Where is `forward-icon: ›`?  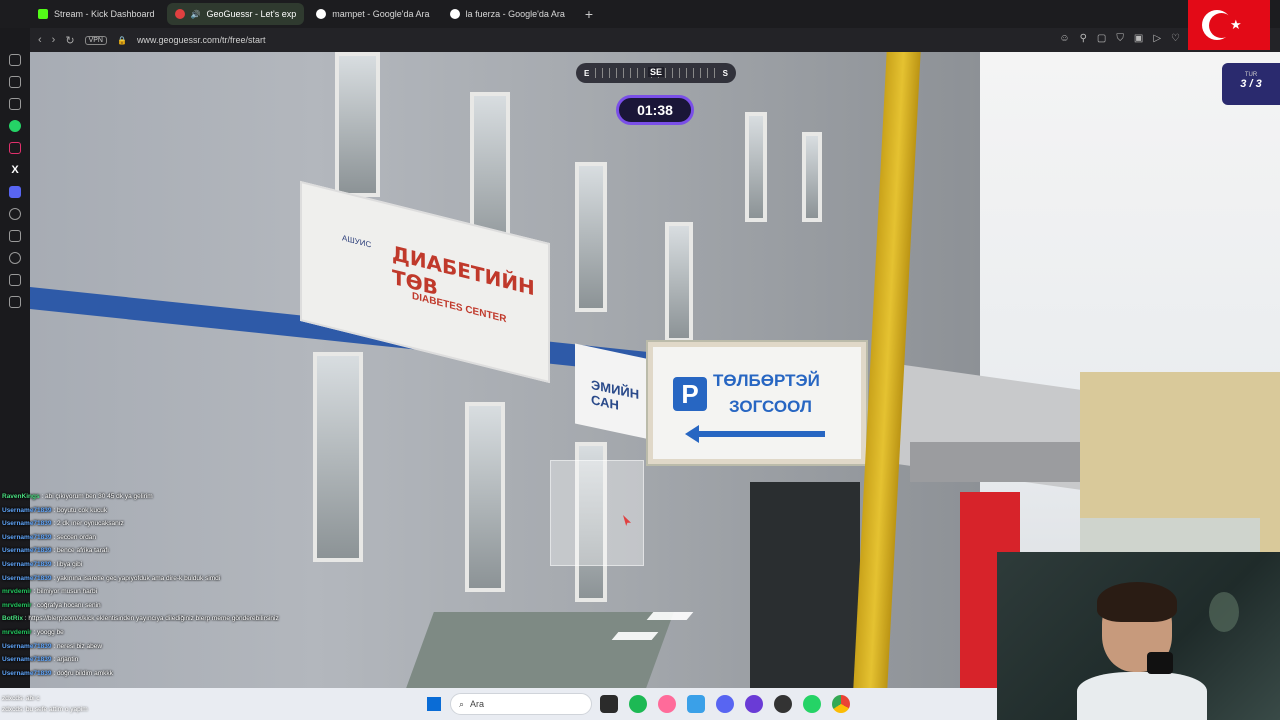 forward-icon: › is located at coordinates (54, 40).